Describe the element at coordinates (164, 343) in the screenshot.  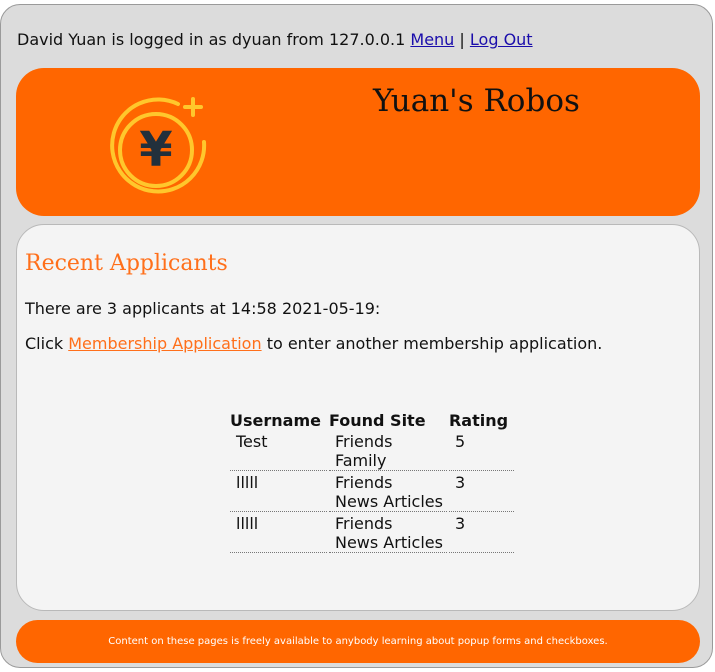
I see `membership-application-link: Membership Application` at that location.